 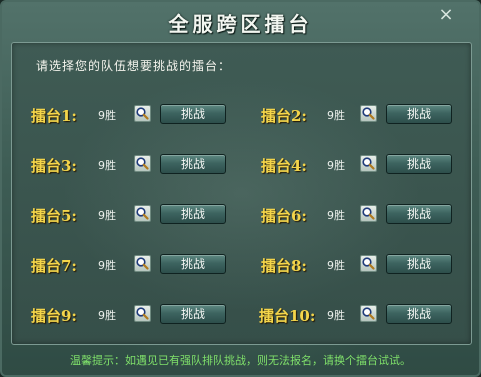 What do you see at coordinates (134, 66) in the screenshot?
I see `instruction-text: 请选择您的队伍想要挑战的擂台：` at bounding box center [134, 66].